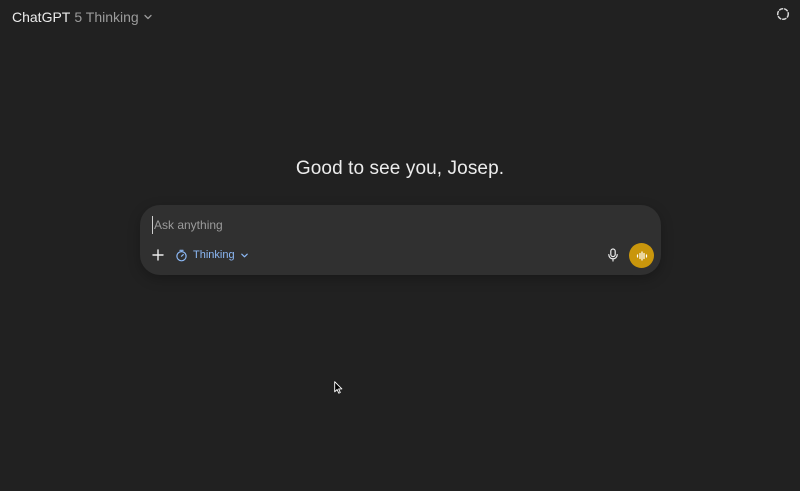 The width and height of the screenshot is (800, 491). I want to click on waveform-icon, so click(642, 255).